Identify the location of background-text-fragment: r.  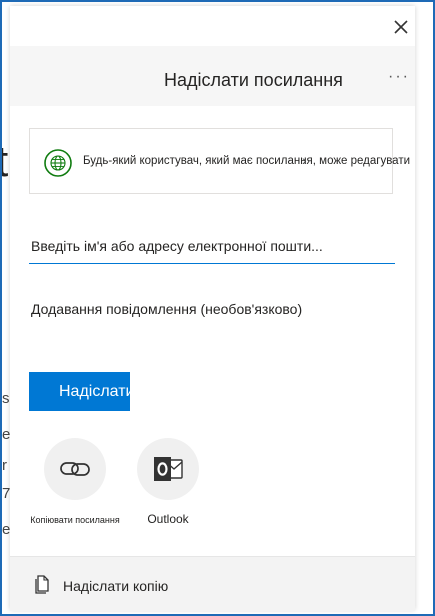
(4, 465).